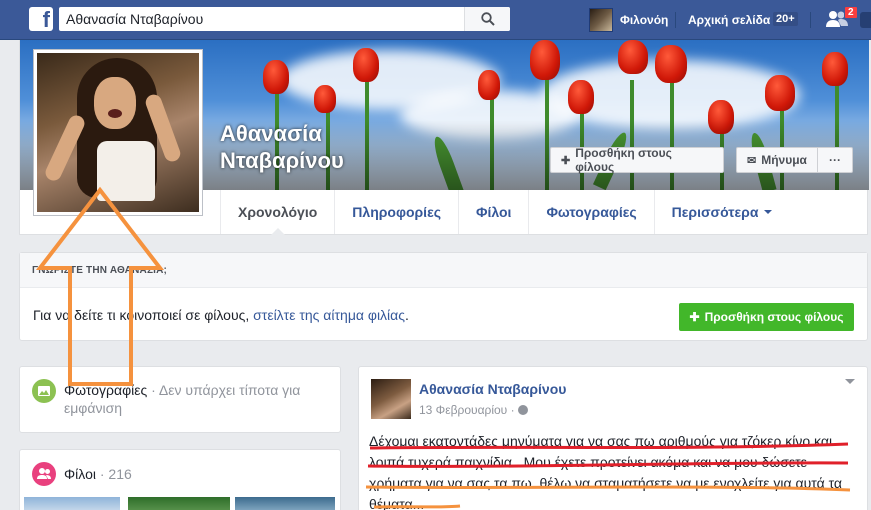 This screenshot has width=871, height=510. I want to click on more-options-button: ···, so click(835, 160).